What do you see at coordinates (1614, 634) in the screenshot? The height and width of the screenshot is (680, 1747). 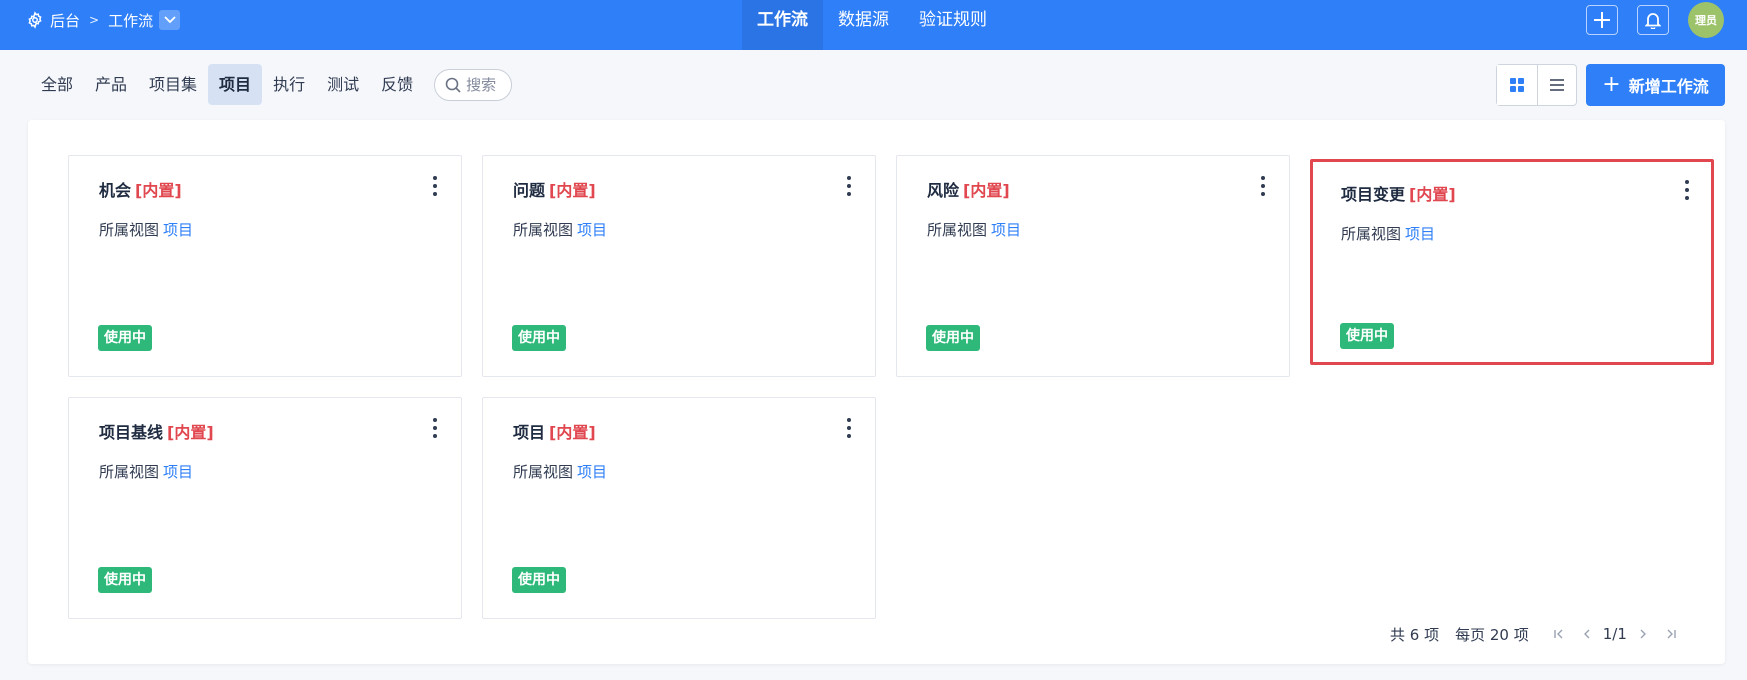 I see `page-indicator: 1/1` at bounding box center [1614, 634].